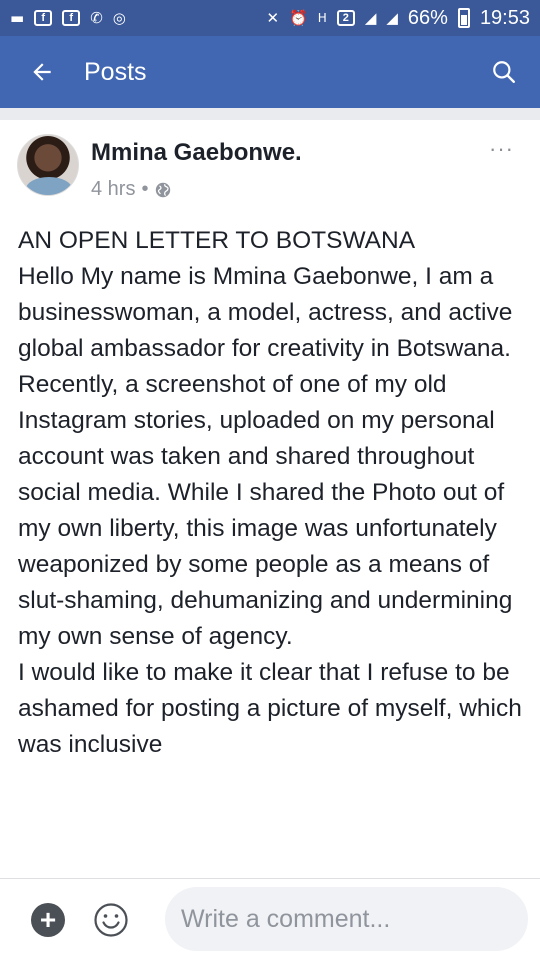 The width and height of the screenshot is (540, 960). I want to click on post-meta: 4 hrs •, so click(131, 189).